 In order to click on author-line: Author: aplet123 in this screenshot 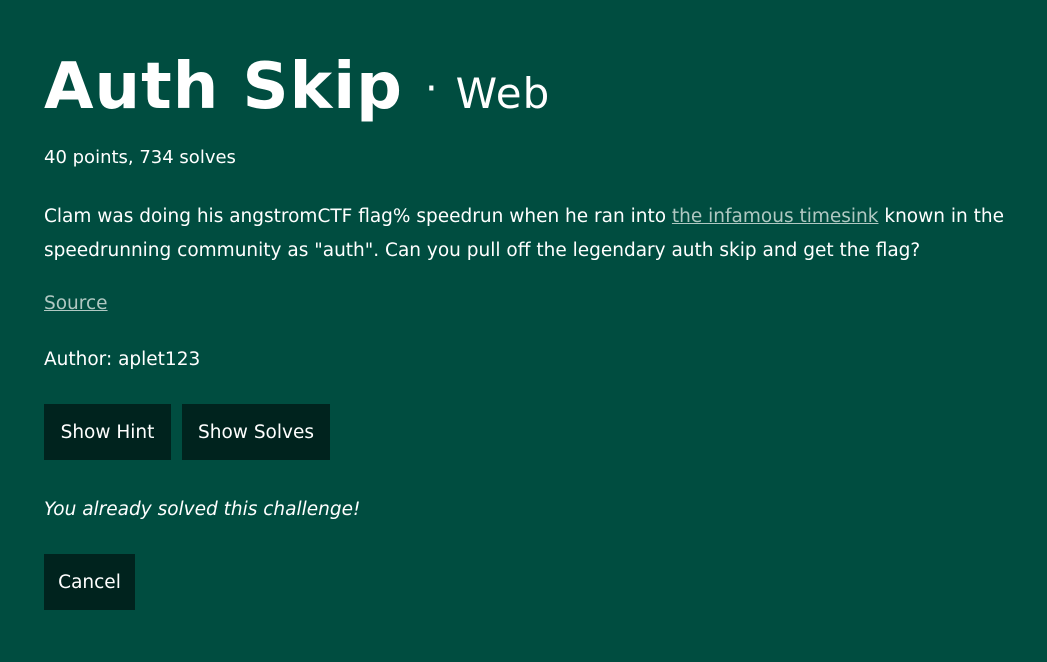, I will do `click(122, 359)`.